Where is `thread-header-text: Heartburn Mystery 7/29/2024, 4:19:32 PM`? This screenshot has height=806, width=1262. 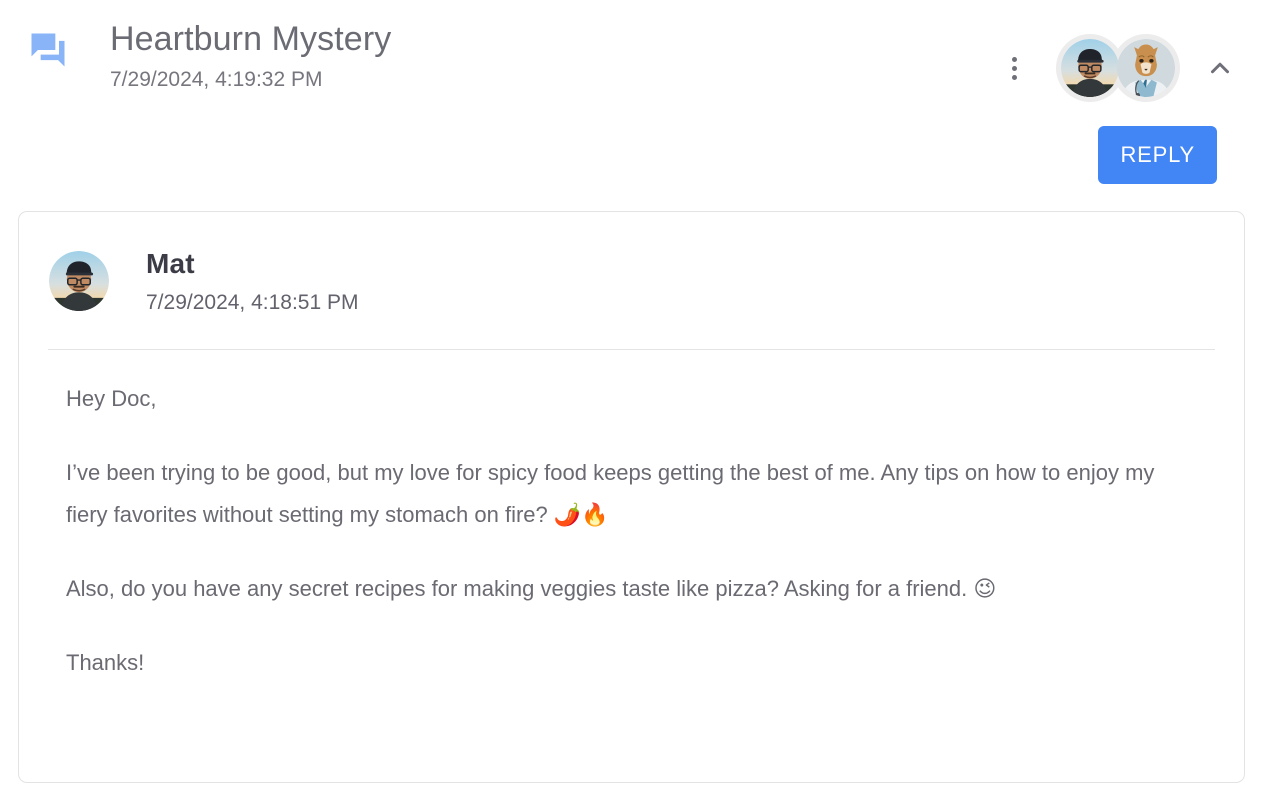
thread-header-text: Heartburn Mystery 7/29/2024, 4:19:32 PM is located at coordinates (250, 56).